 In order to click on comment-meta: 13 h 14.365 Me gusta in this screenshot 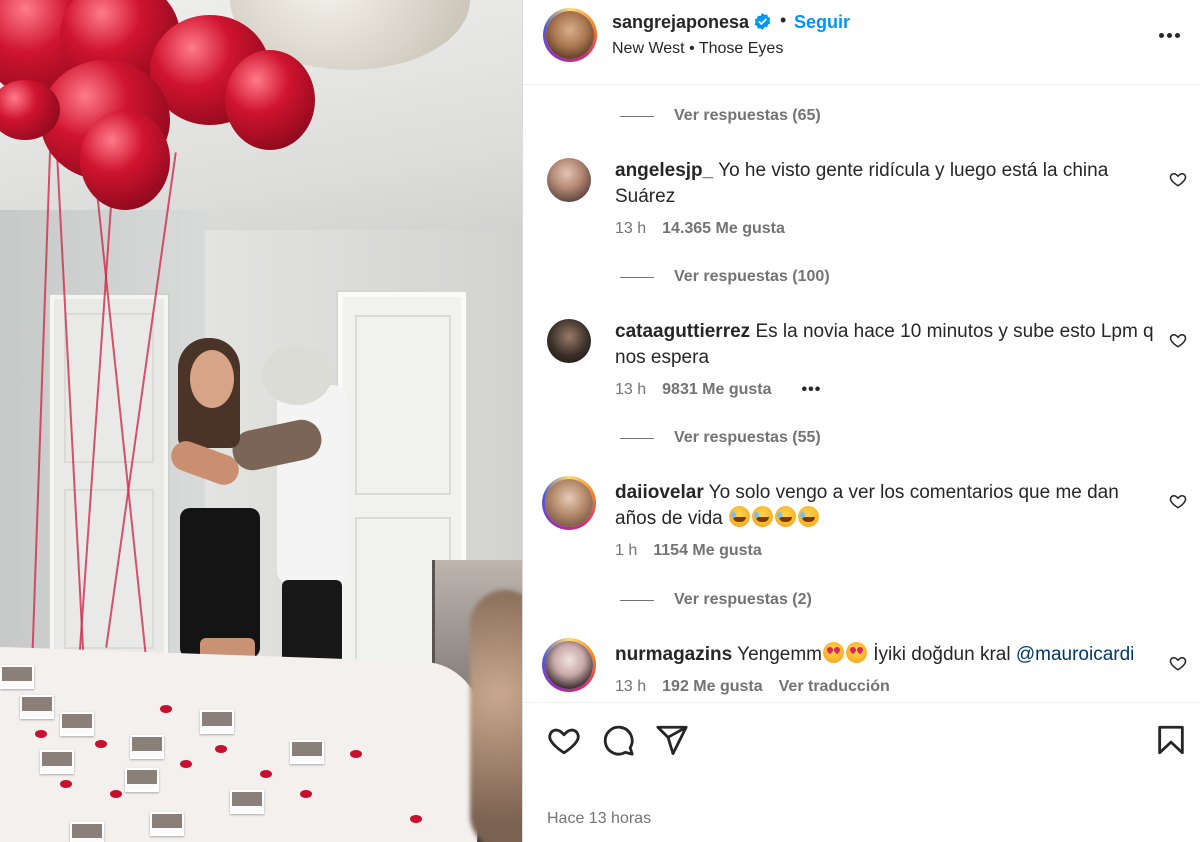, I will do `click(700, 229)`.